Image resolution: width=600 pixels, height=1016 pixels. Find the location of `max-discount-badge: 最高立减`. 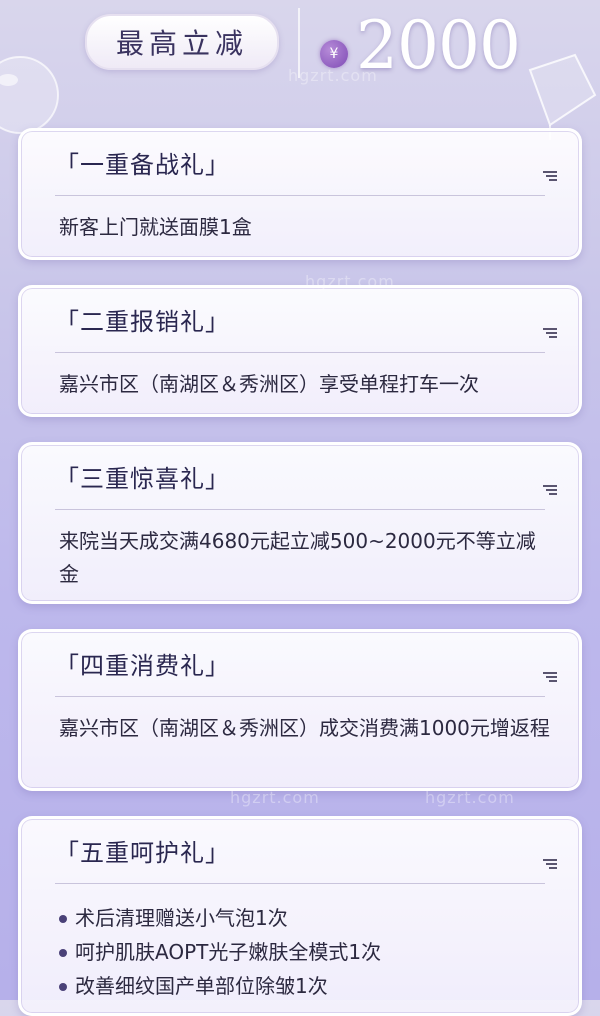

max-discount-badge: 最高立减 is located at coordinates (182, 42).